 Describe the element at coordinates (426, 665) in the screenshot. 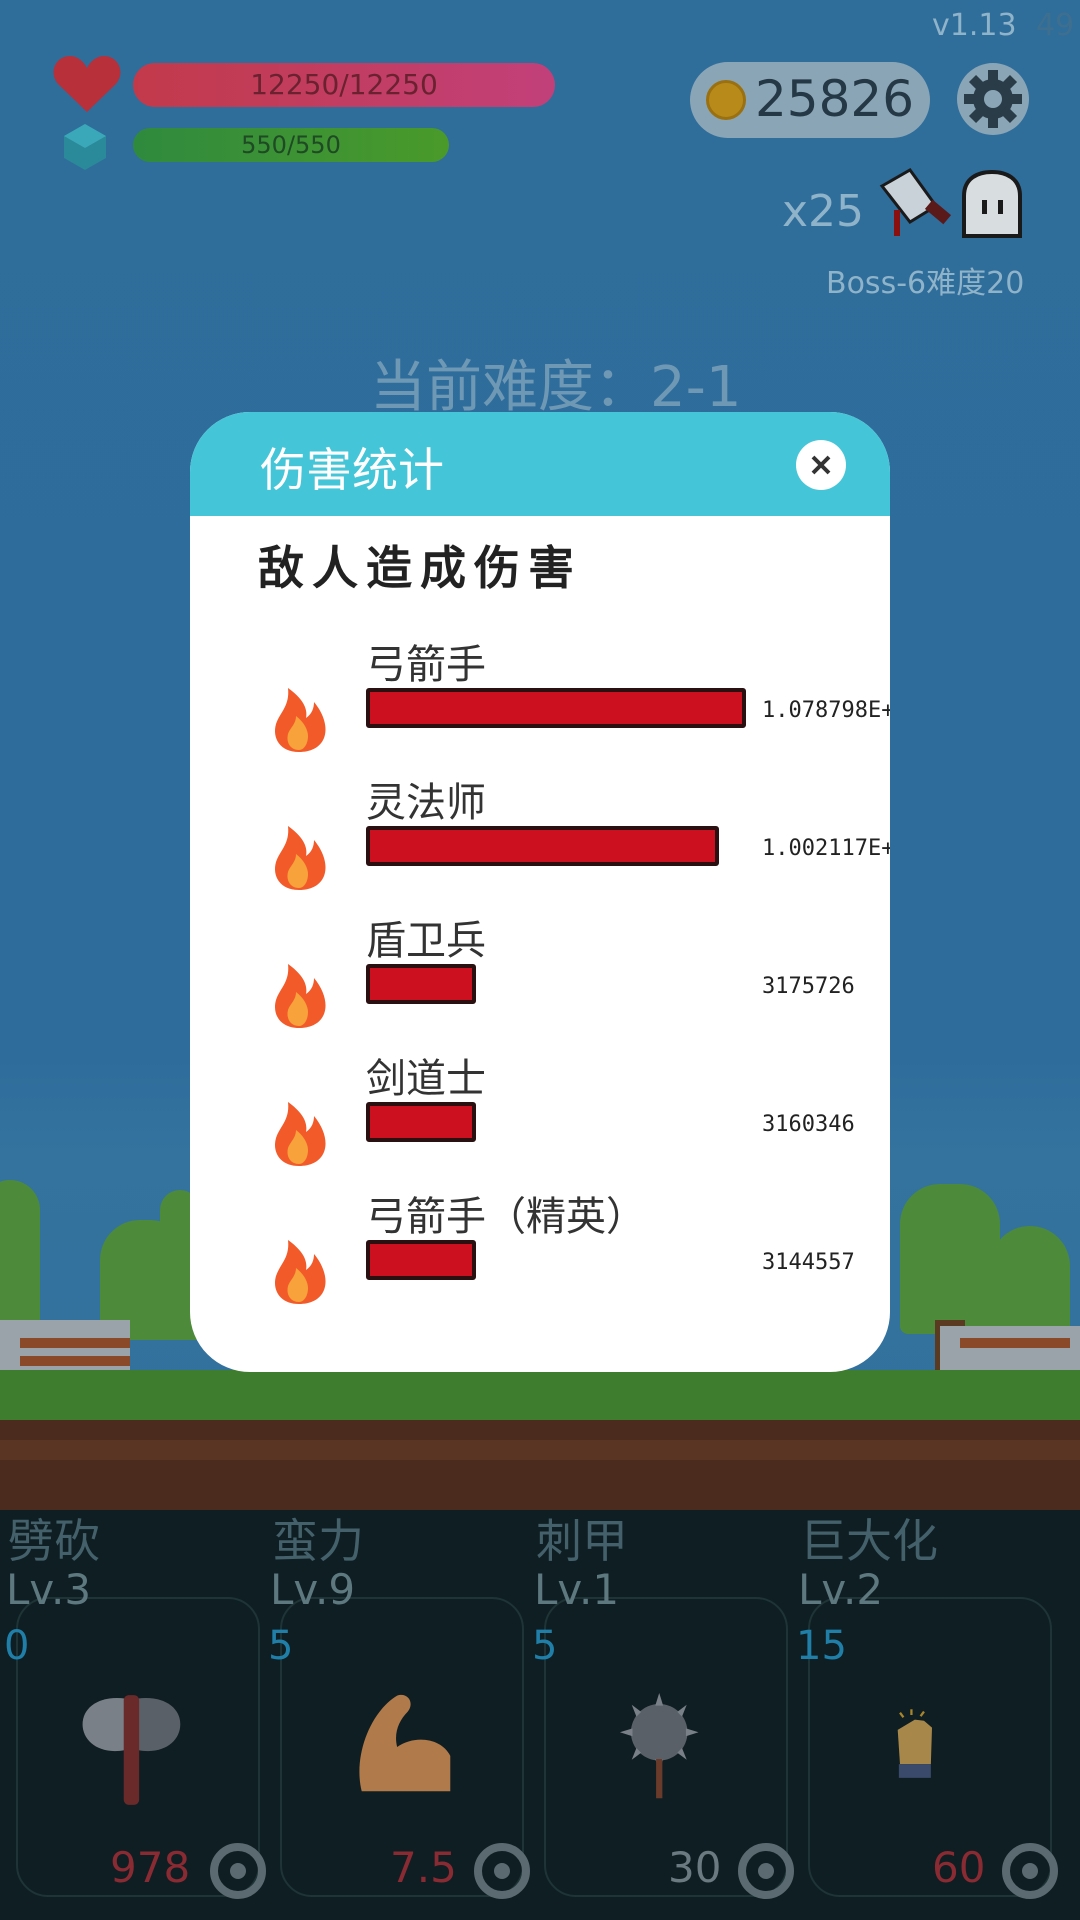

I see `enemy-name: 弓箭手` at that location.